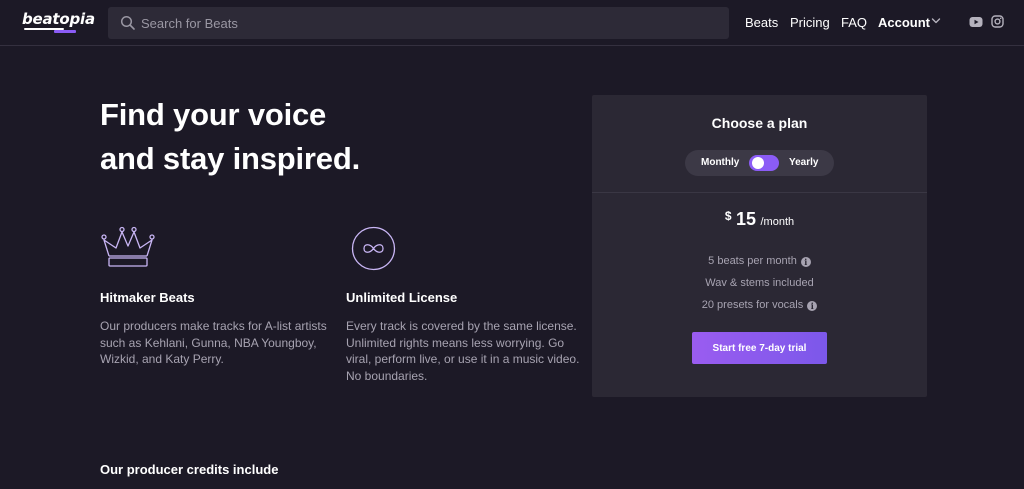  Describe the element at coordinates (752, 261) in the screenshot. I see `plan-feature-text: 5 beats per month` at that location.